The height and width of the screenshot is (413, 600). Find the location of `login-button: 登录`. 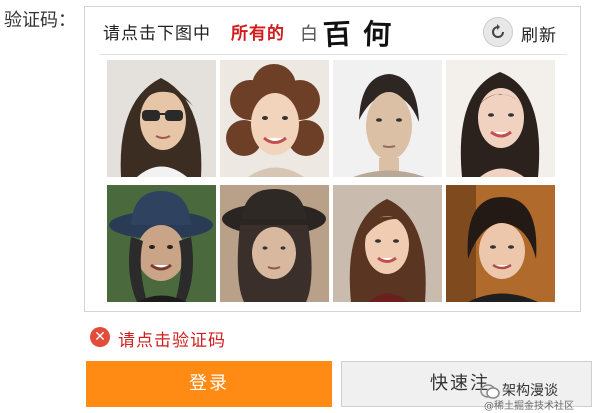

login-button: 登录 is located at coordinates (209, 384).